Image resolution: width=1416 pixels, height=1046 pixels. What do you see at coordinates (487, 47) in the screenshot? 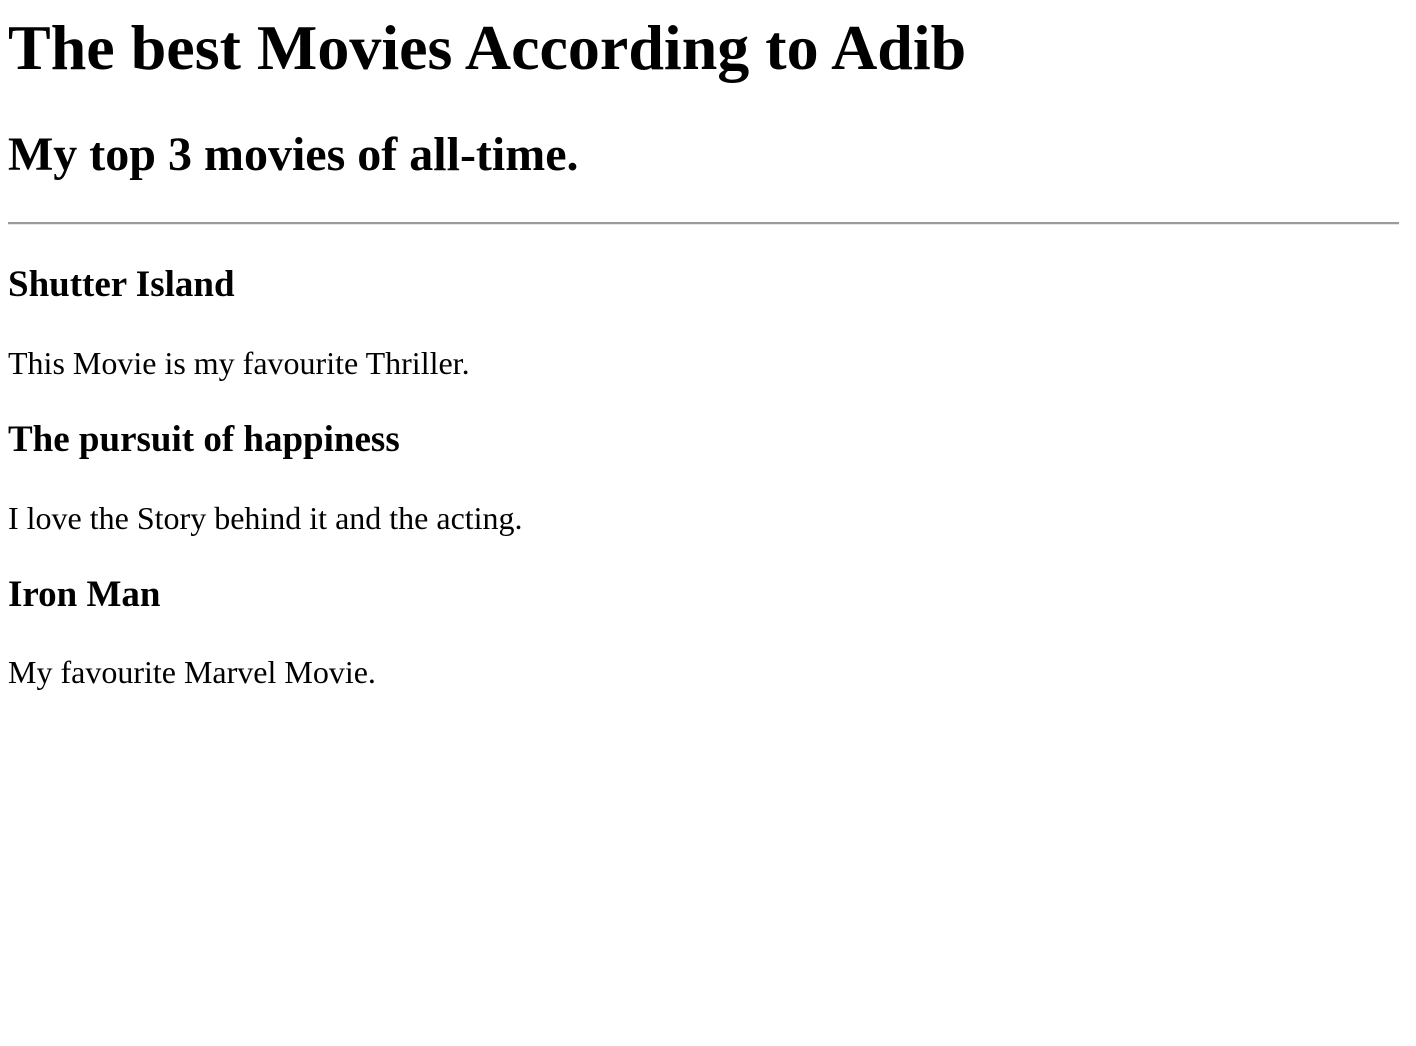
I see `page-title: The best Movies According to Adib` at bounding box center [487, 47].